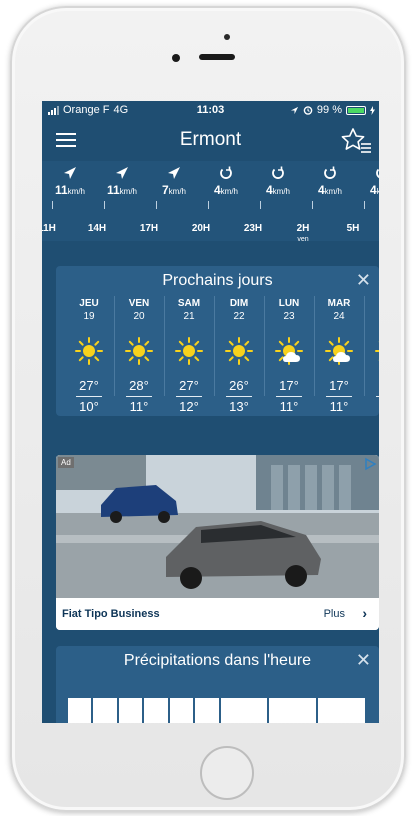 Image resolution: width=415 pixels, height=816 pixels. What do you see at coordinates (139, 385) in the screenshot?
I see `temp-max: 28°` at bounding box center [139, 385].